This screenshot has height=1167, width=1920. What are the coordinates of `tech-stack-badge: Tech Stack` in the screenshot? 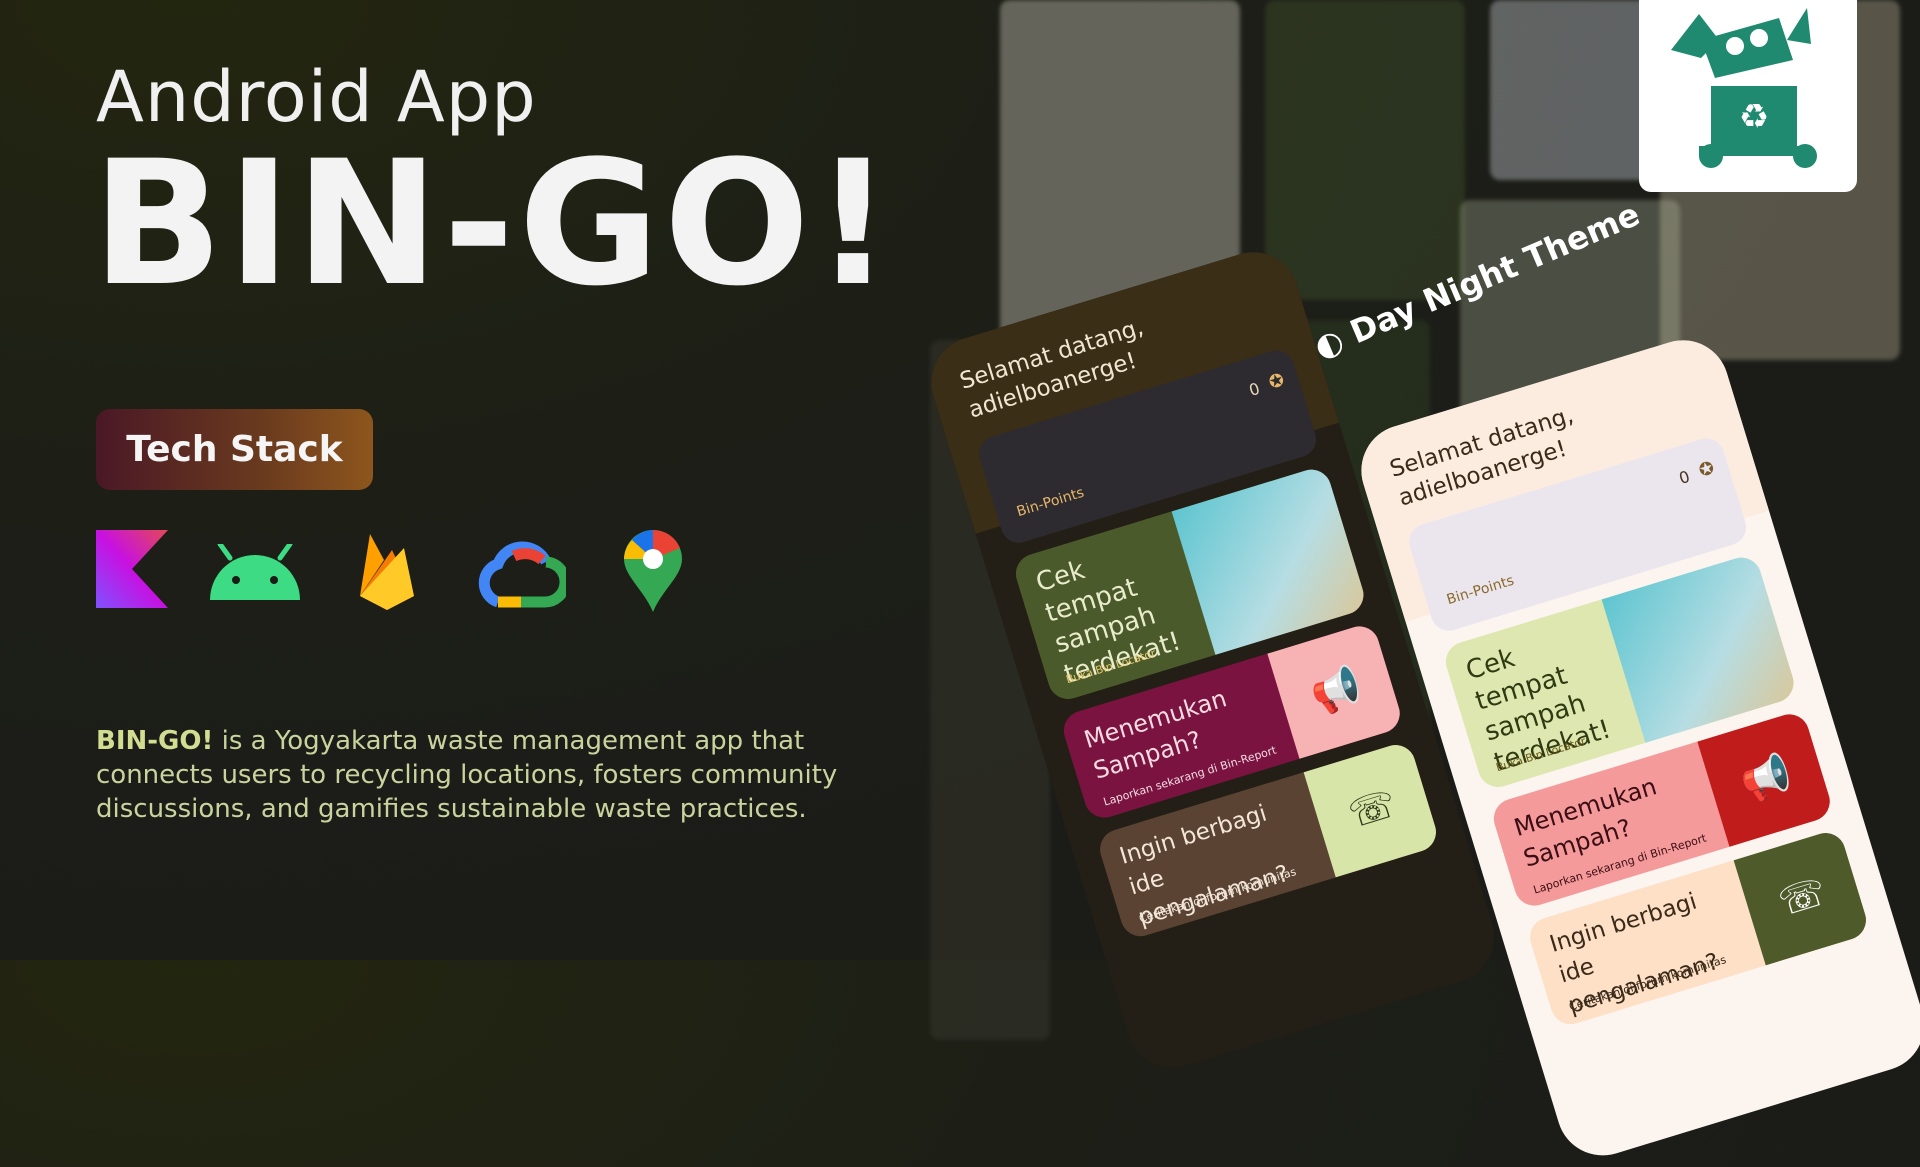 It's located at (234, 449).